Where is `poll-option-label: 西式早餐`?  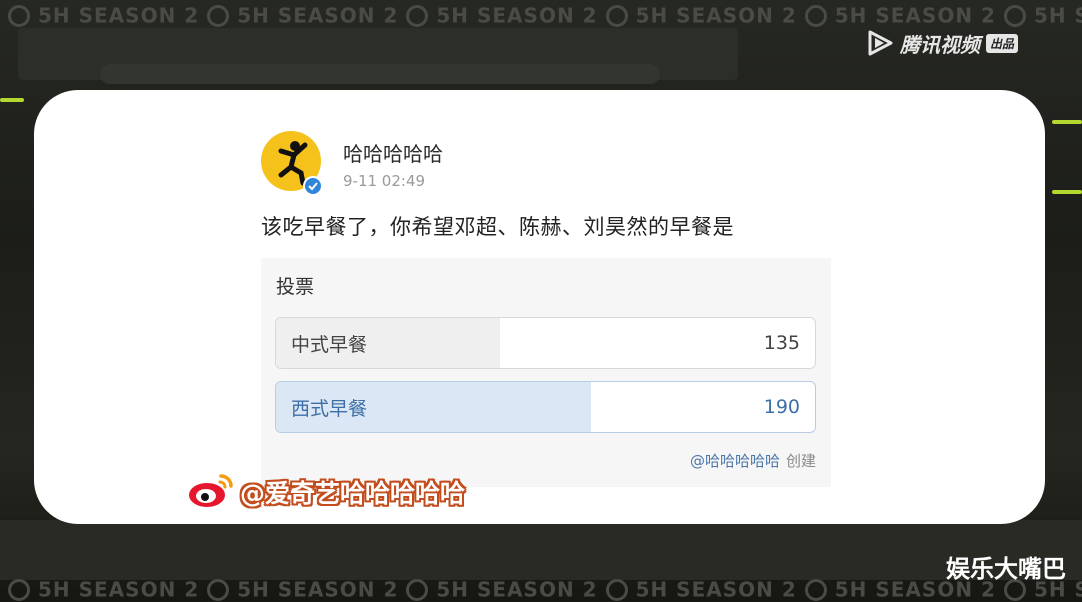
poll-option-label: 西式早餐 is located at coordinates (329, 409).